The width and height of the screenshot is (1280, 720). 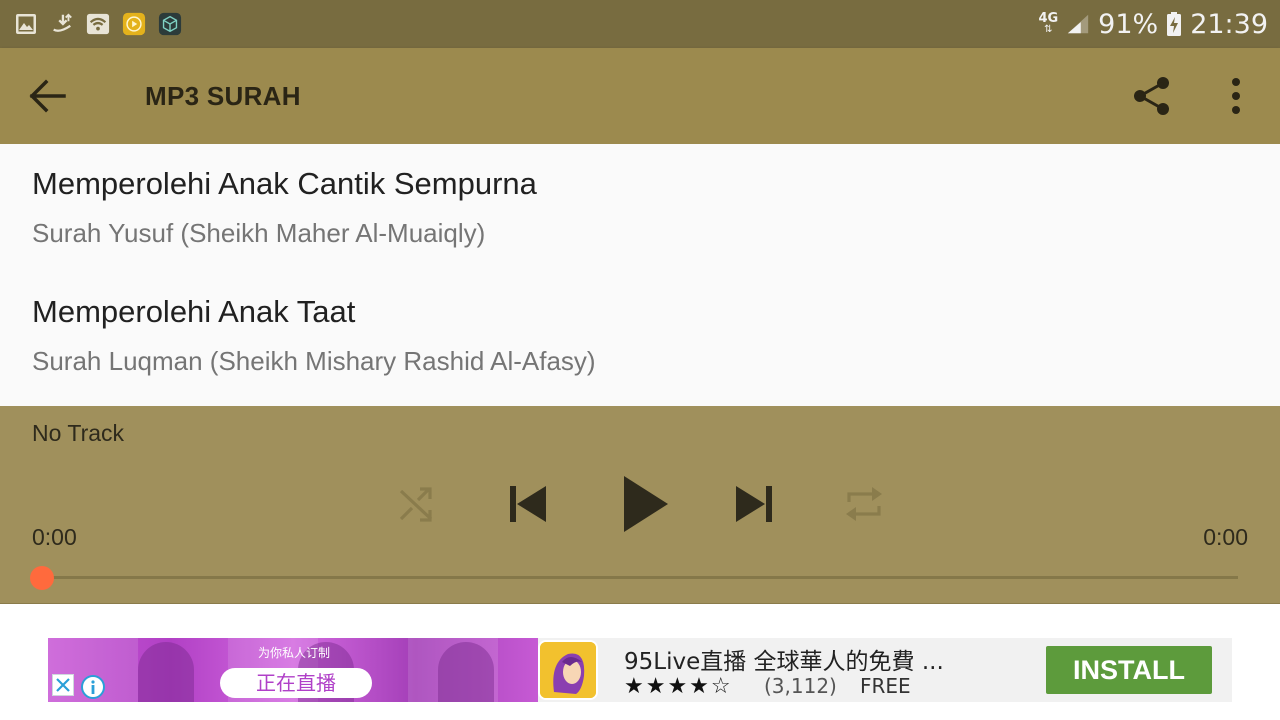 I want to click on ad-price: FREE, so click(x=885, y=686).